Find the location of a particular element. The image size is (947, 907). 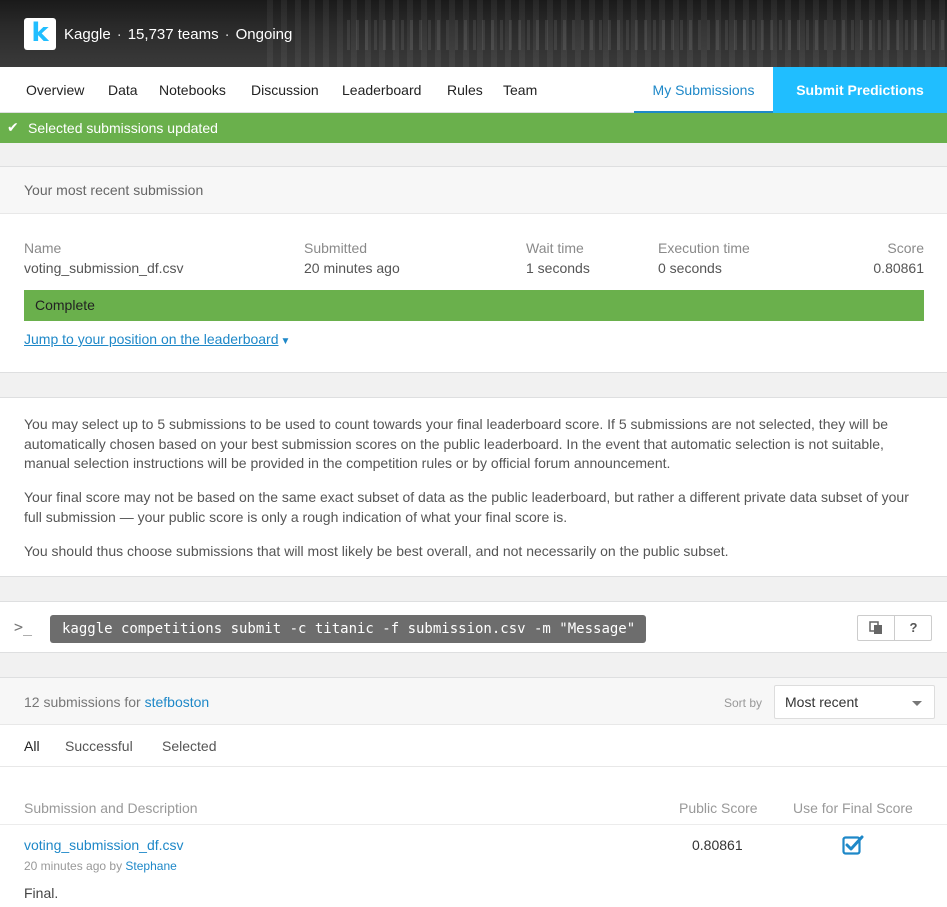

submission-file-link: voting_submission_df.csv is located at coordinates (104, 845).